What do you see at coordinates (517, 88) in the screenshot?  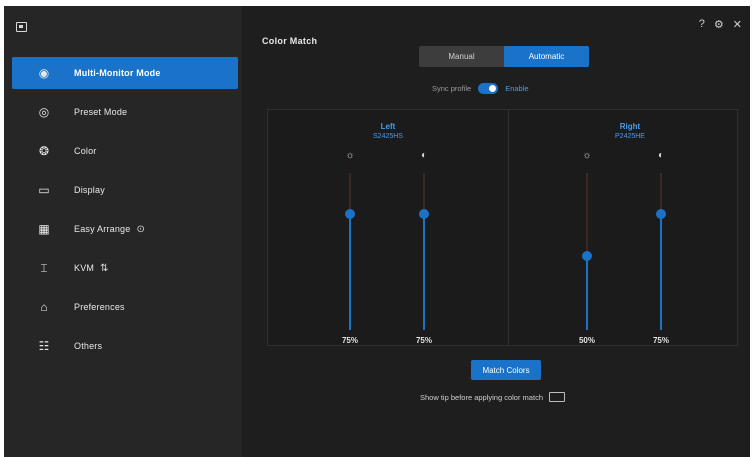 I see `toggle-right-label: Enable` at bounding box center [517, 88].